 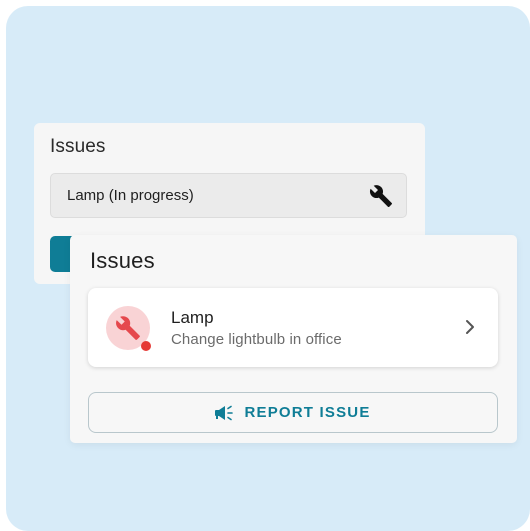 What do you see at coordinates (130, 195) in the screenshot?
I see `issue-select-value: Lamp (In progress)` at bounding box center [130, 195].